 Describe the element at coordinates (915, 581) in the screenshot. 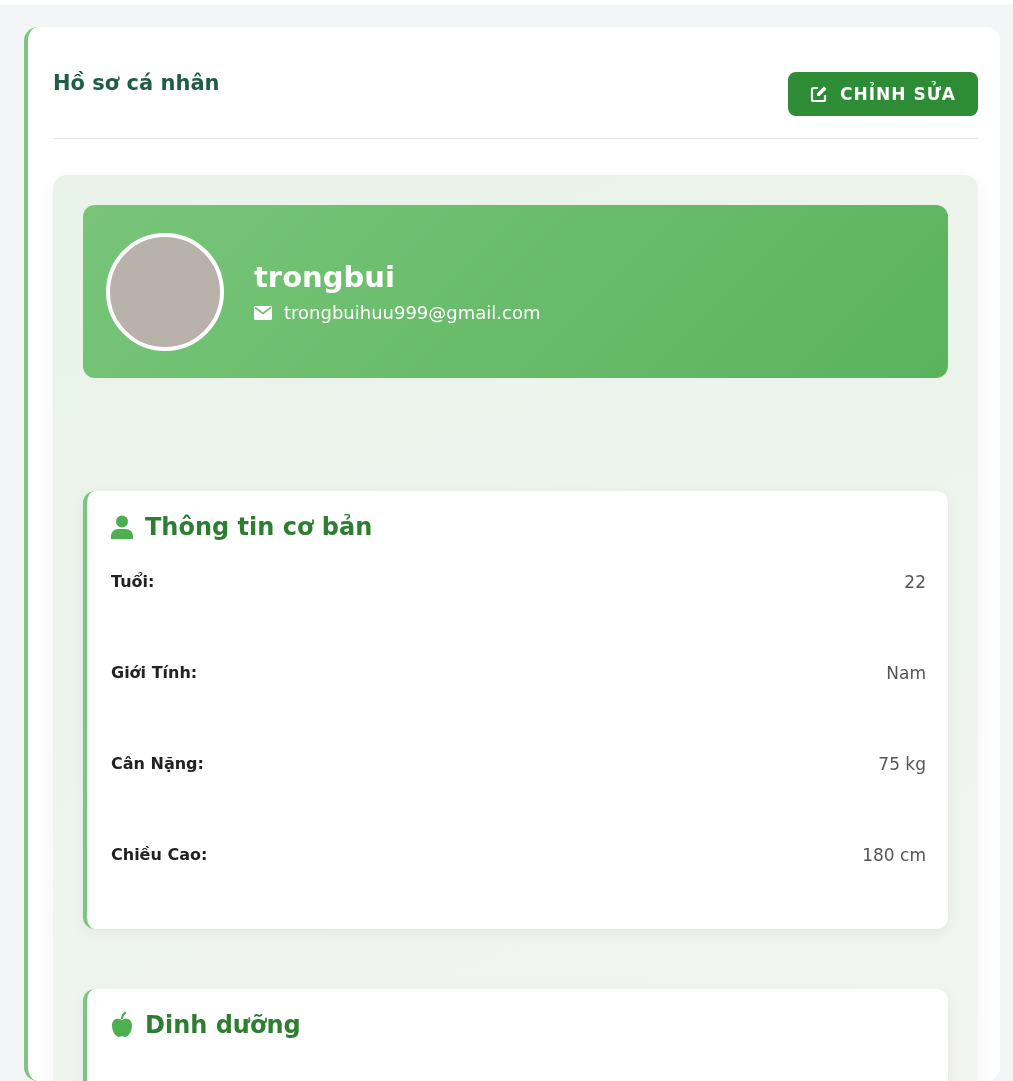

I see `field-value: 22` at that location.